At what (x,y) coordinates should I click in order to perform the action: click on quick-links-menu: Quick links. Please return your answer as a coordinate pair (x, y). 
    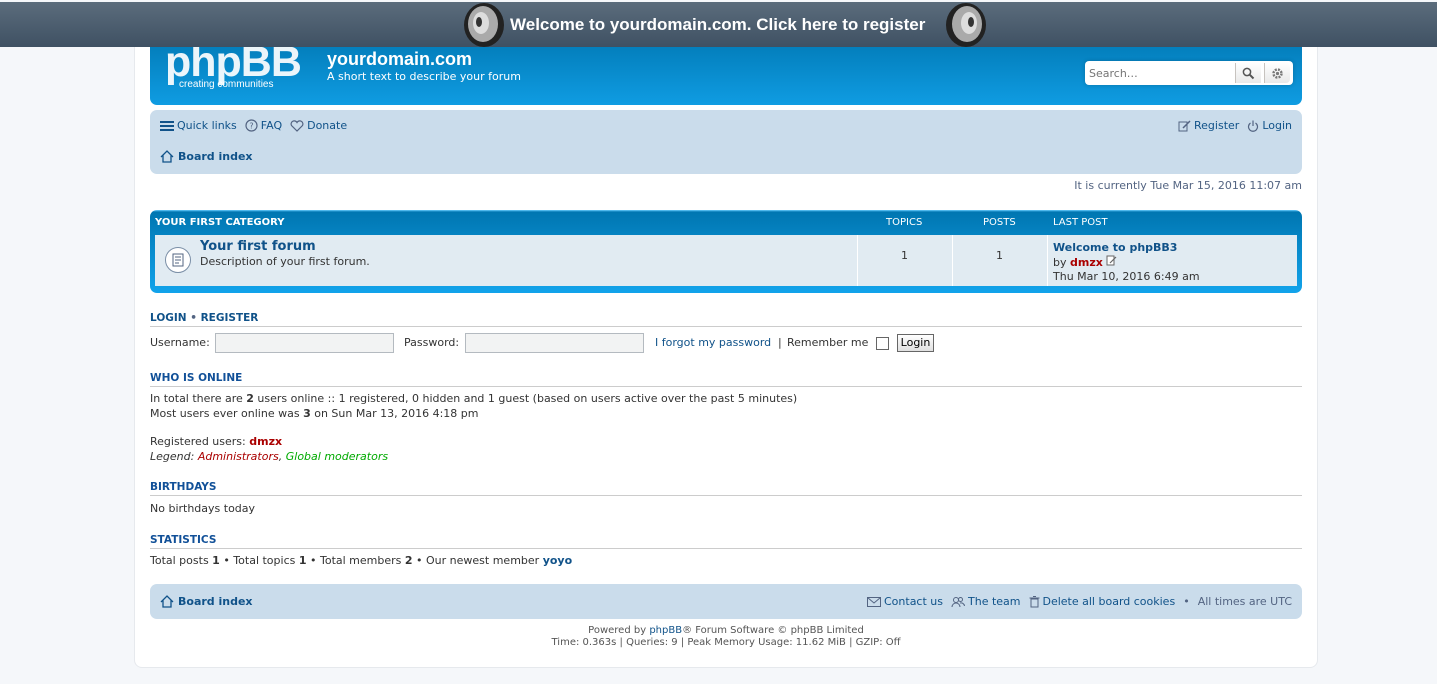
    Looking at the image, I should click on (198, 125).